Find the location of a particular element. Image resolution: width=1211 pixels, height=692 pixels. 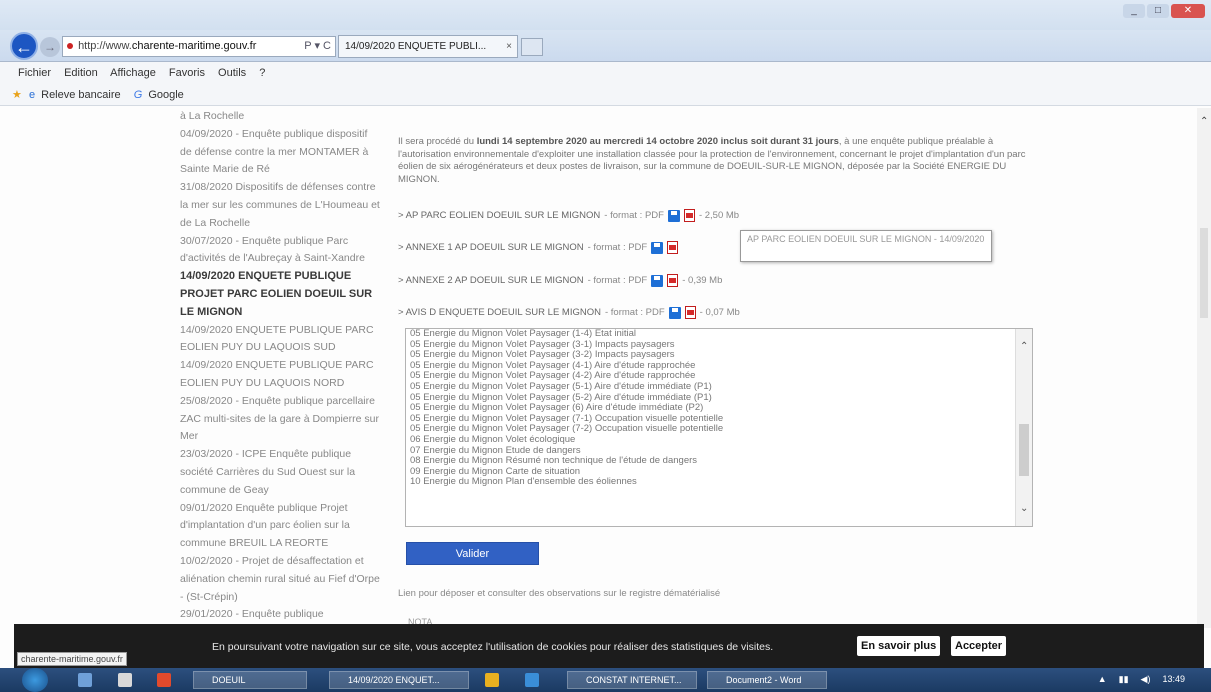

ie-page-icon: e is located at coordinates (32, 95).